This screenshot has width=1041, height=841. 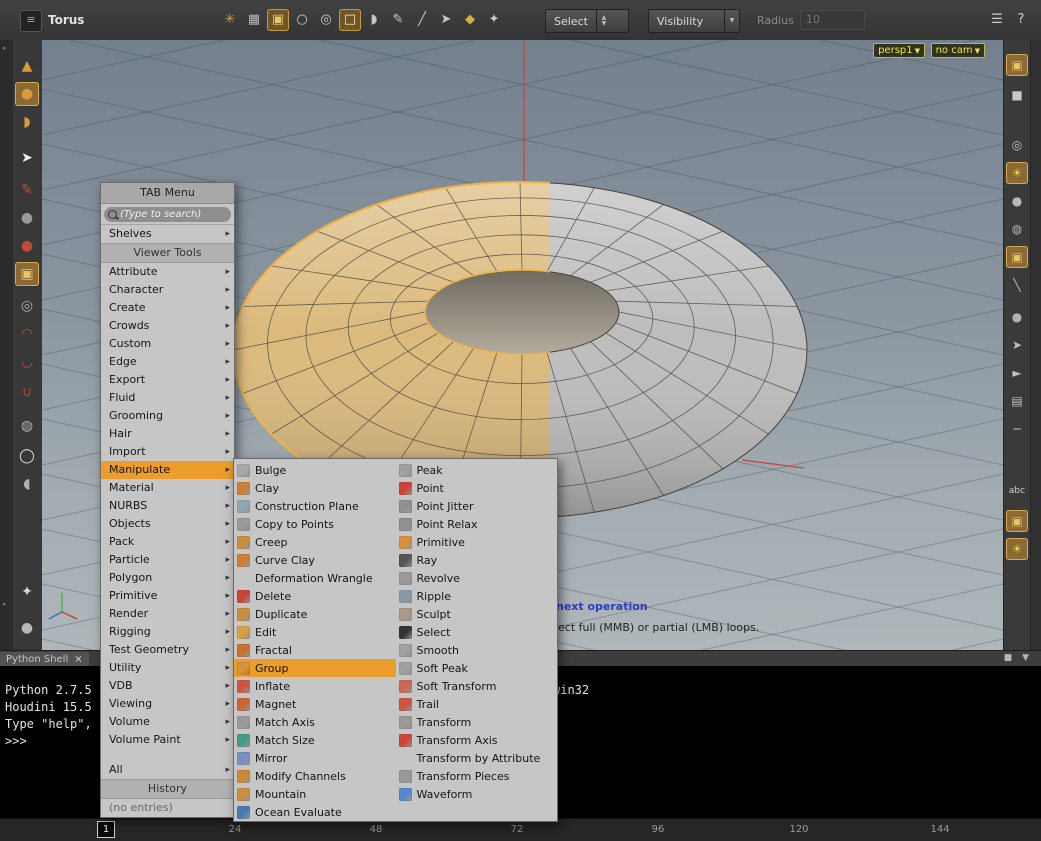 I want to click on select-mode-dropdown: Select ▲ ▼, so click(x=587, y=21).